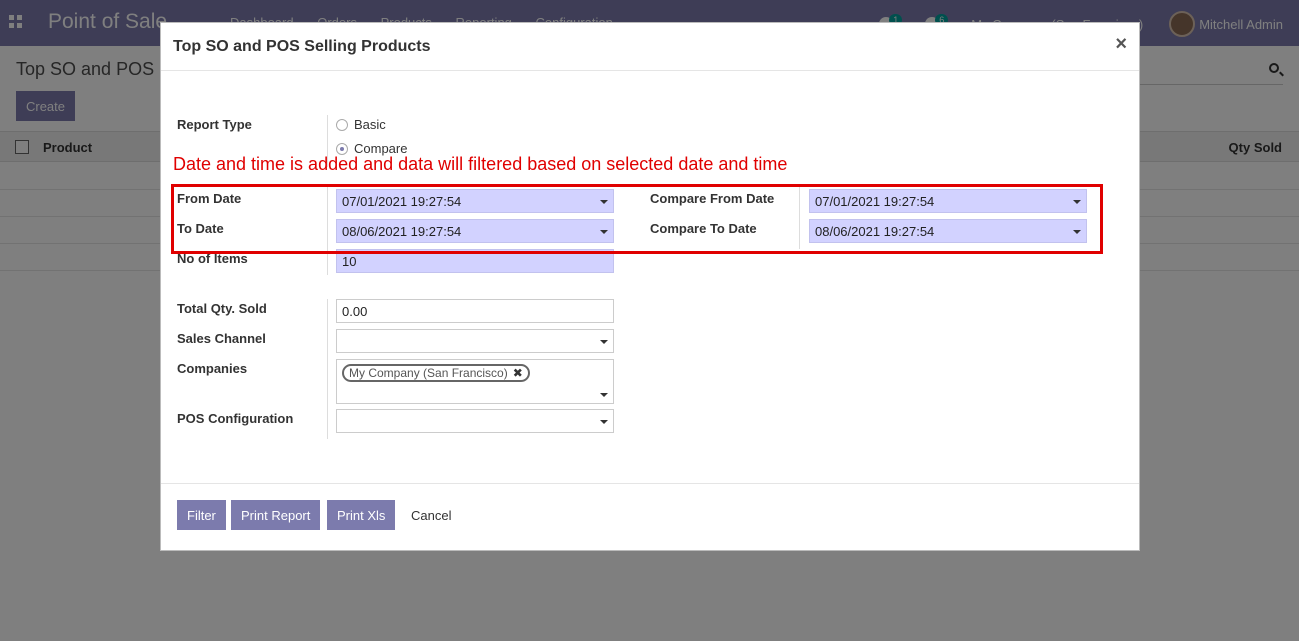 Image resolution: width=1299 pixels, height=641 pixels. What do you see at coordinates (650, 47) in the screenshot?
I see `modal-header: Top SO and POS Selling Products ×` at bounding box center [650, 47].